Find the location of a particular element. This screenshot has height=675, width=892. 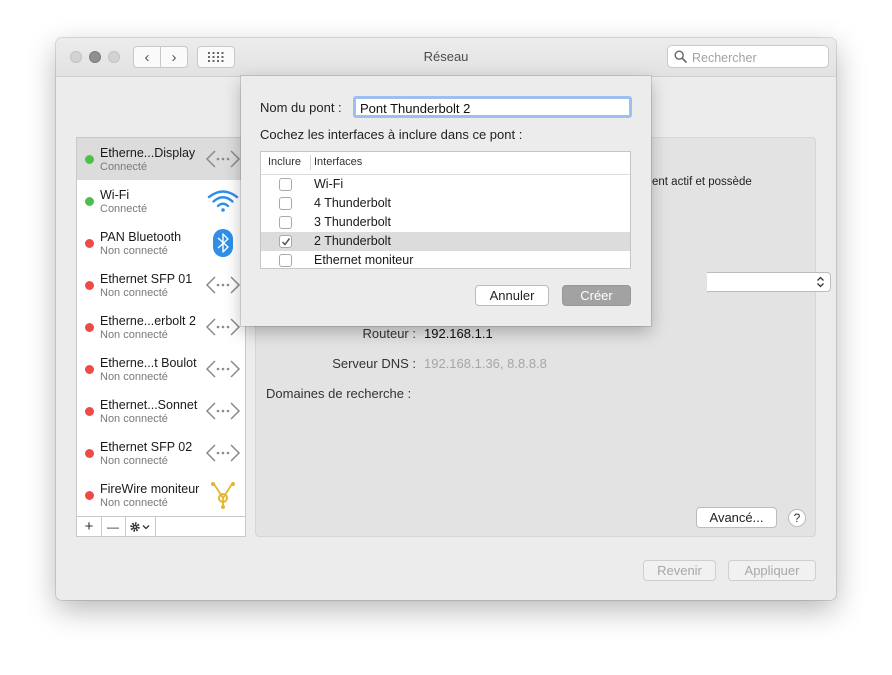

service-name: Wi-Fi is located at coordinates (115, 195).